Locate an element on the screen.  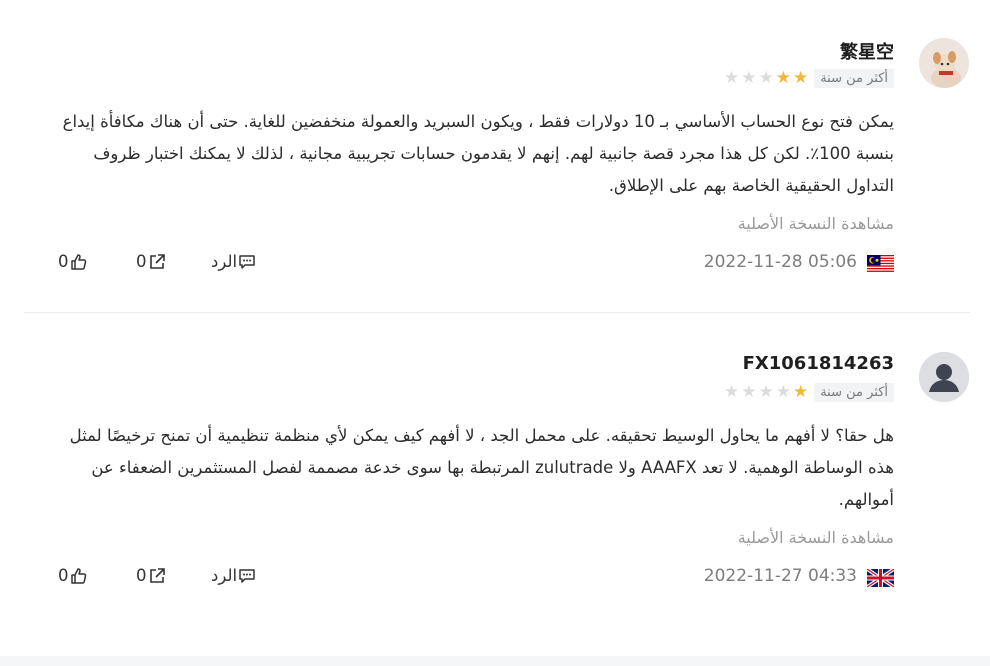
malaysia-flag-icon is located at coordinates (880, 264).